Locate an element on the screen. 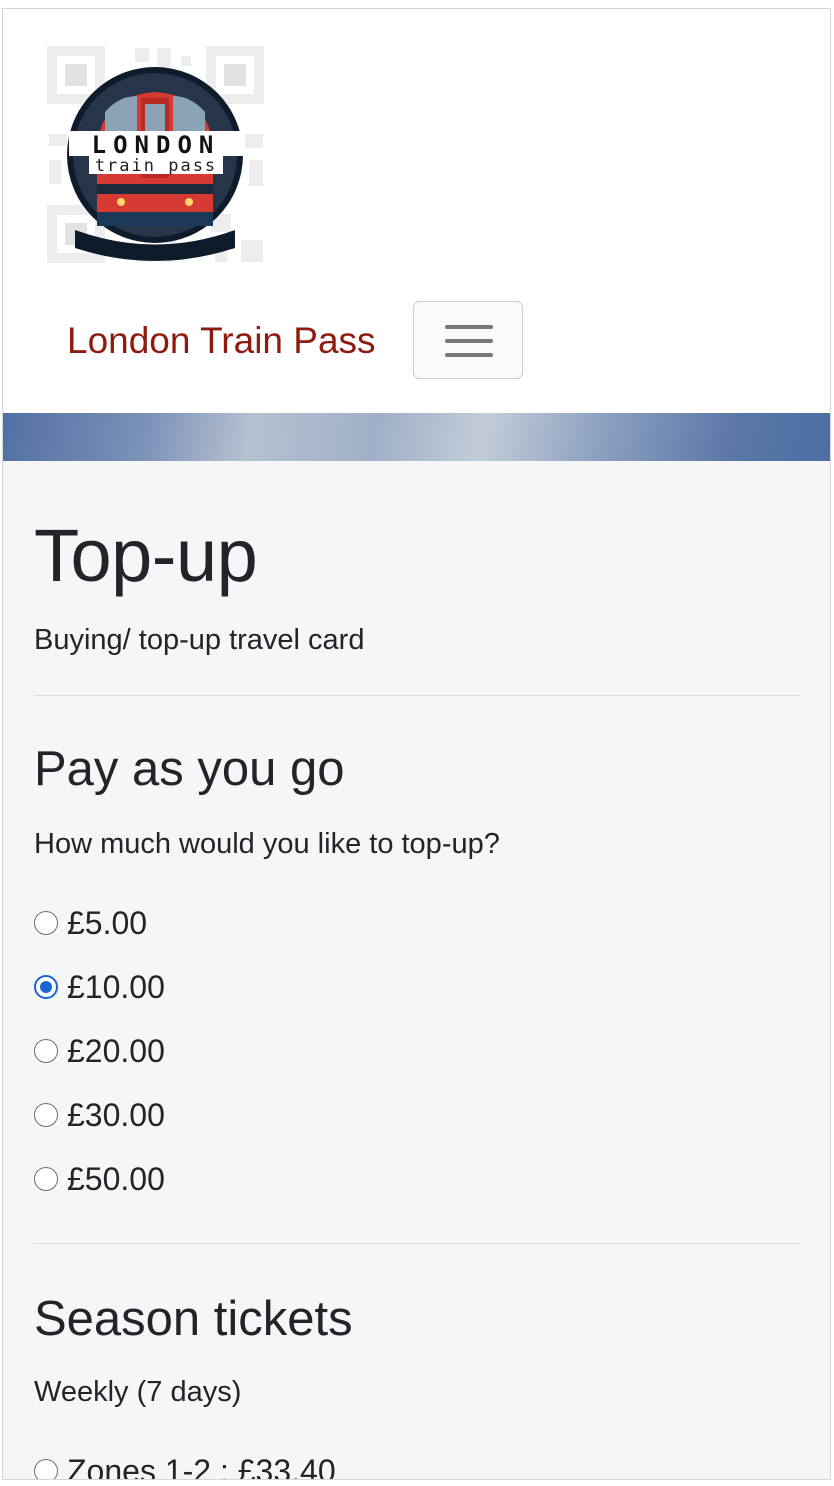  payg-option-30: £30.00 is located at coordinates (99, 1115).